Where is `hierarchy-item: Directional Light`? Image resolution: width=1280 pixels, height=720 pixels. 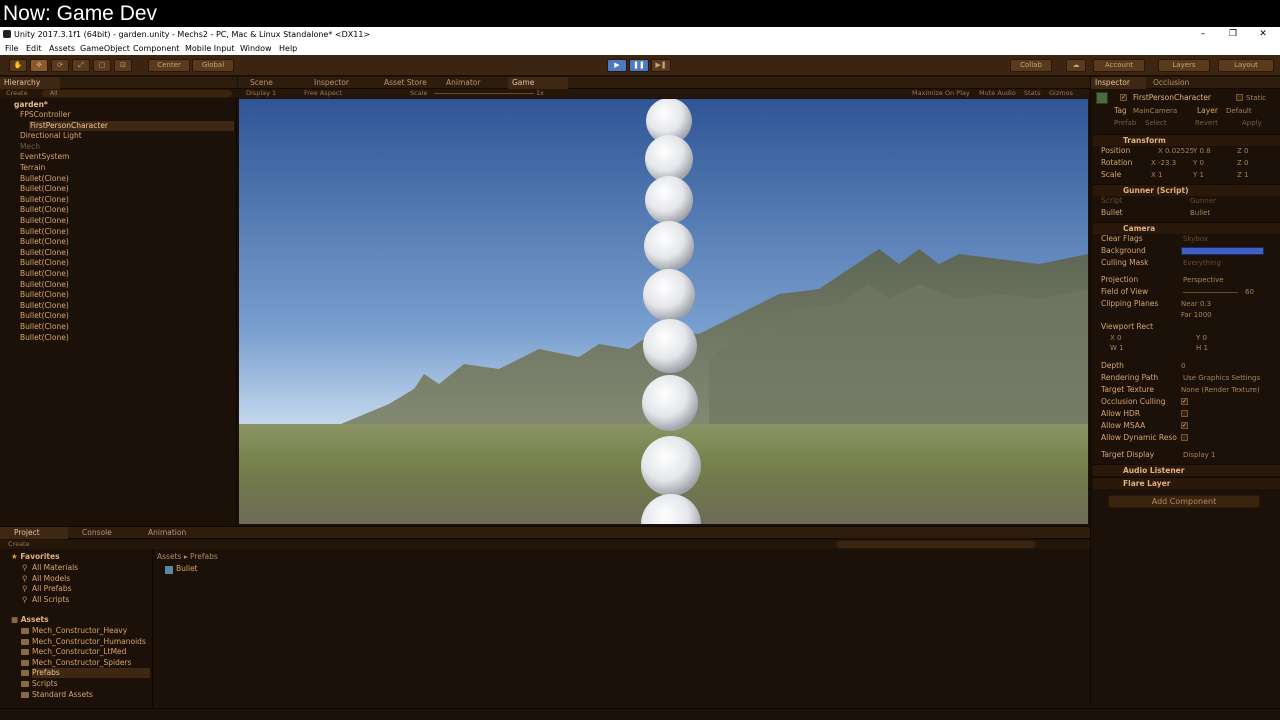
hierarchy-item: Directional Light is located at coordinates (51, 136).